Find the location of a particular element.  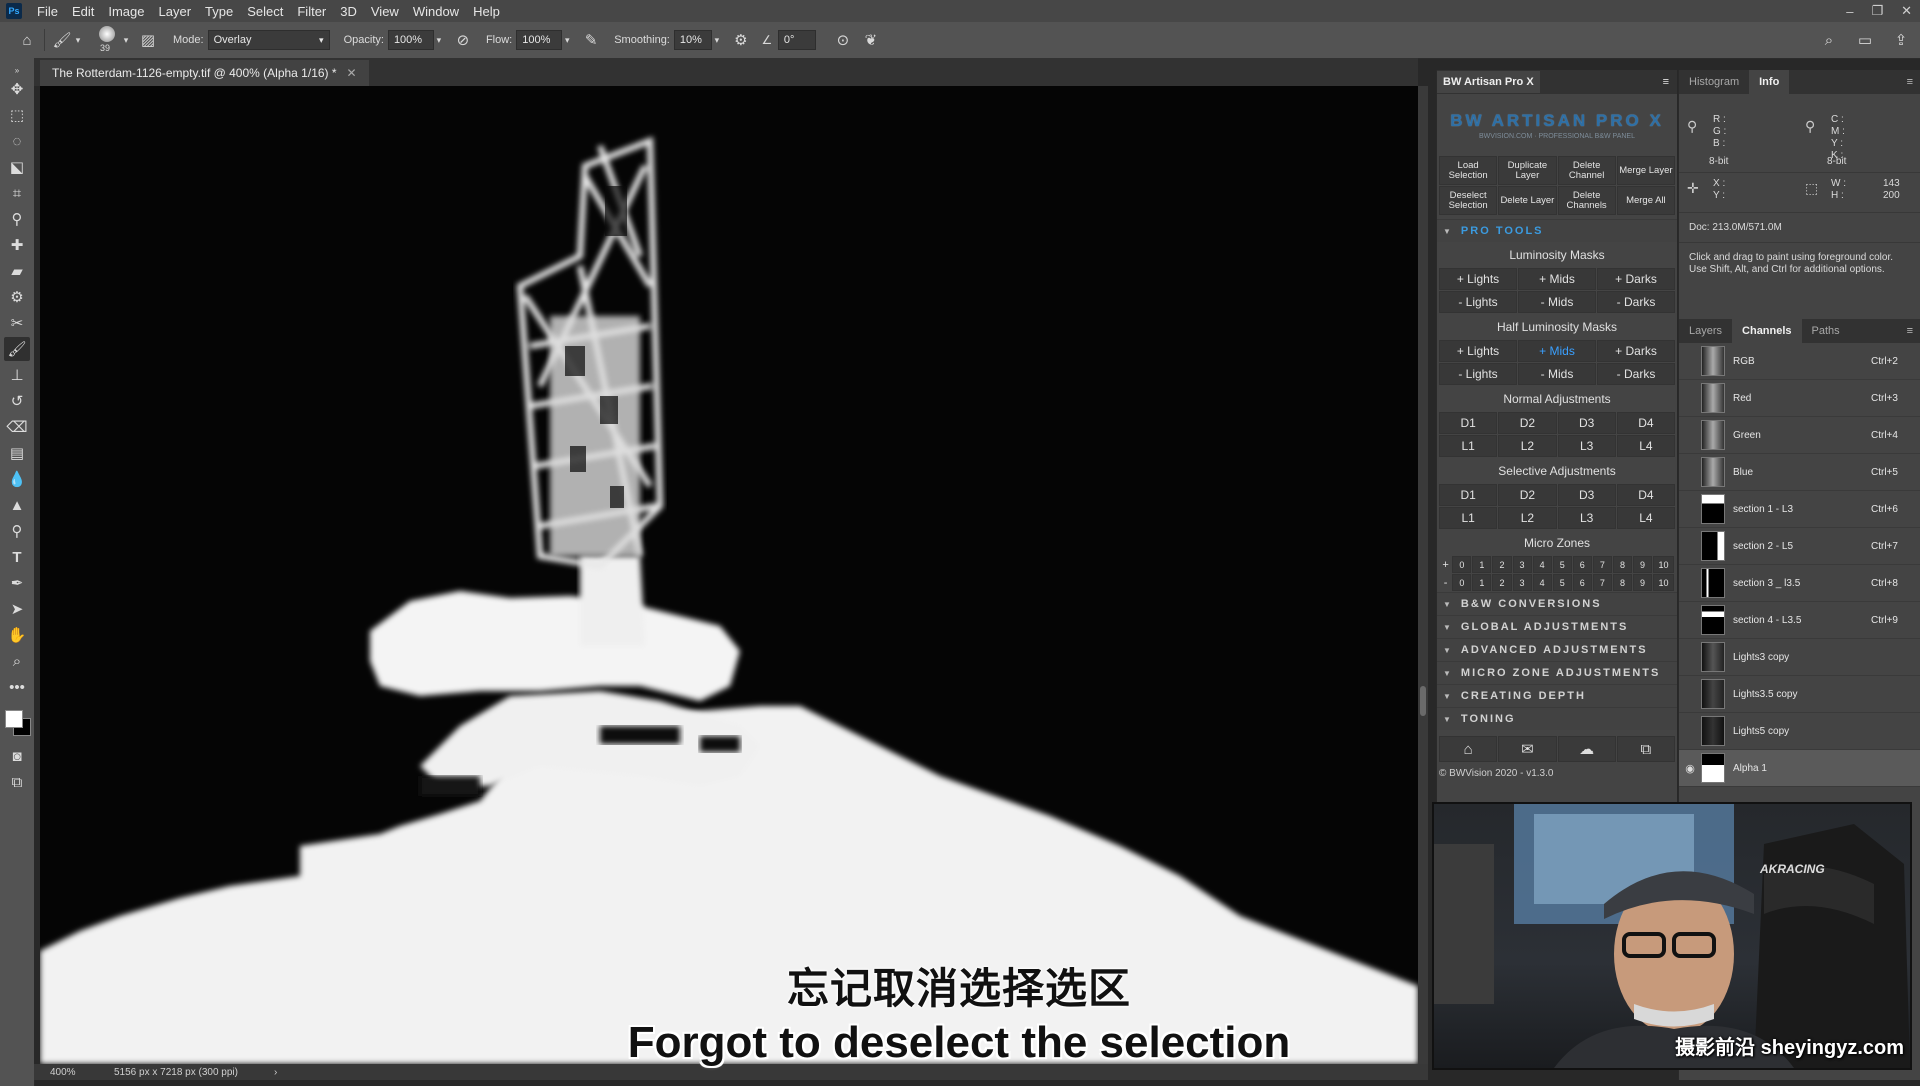

history-brush-tool-icon: ↺ is located at coordinates (17, 401).